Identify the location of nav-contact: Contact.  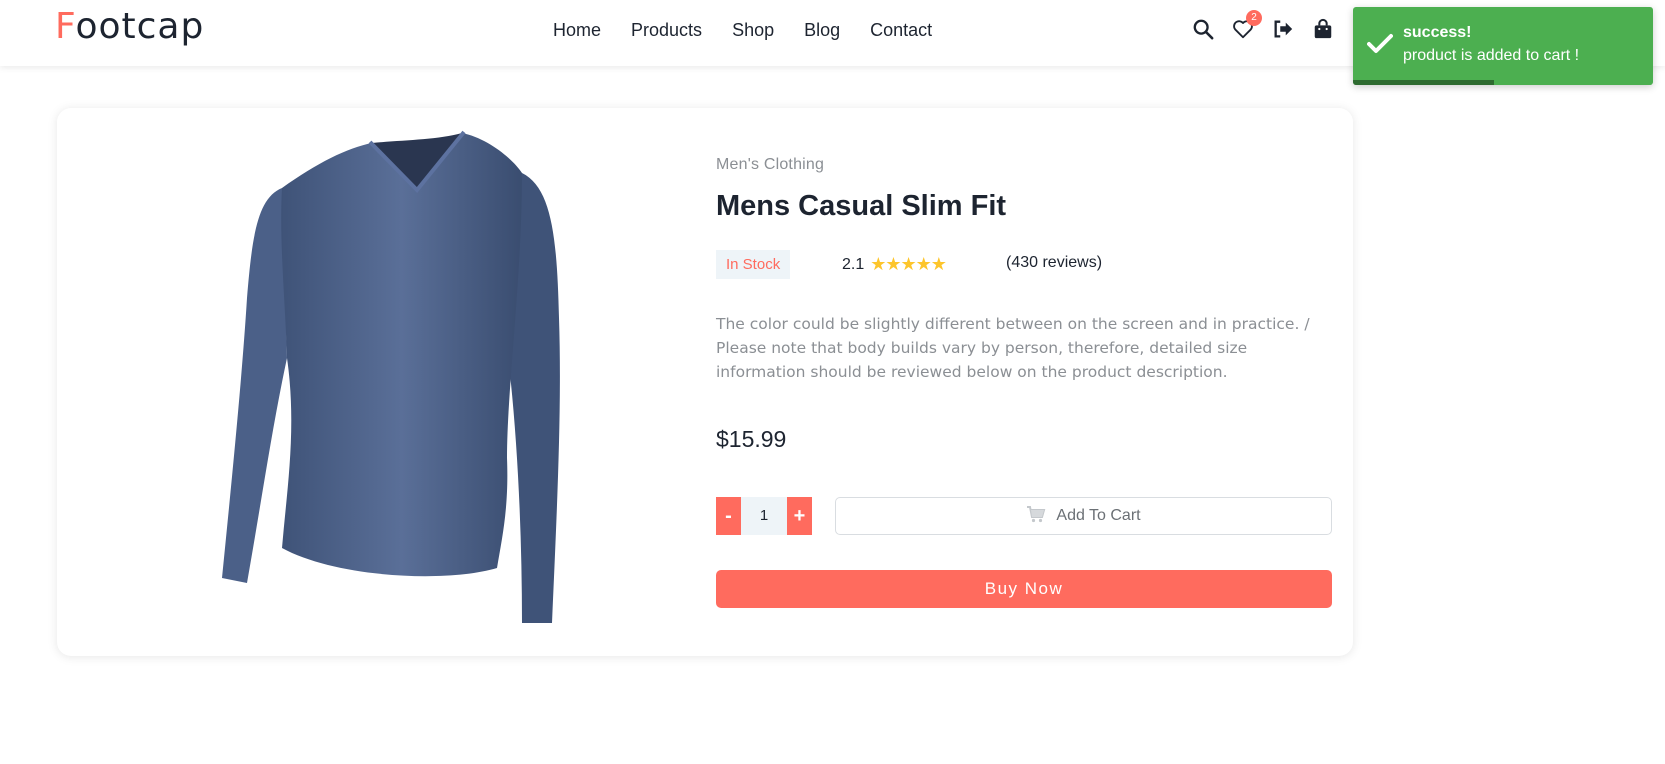
(901, 30).